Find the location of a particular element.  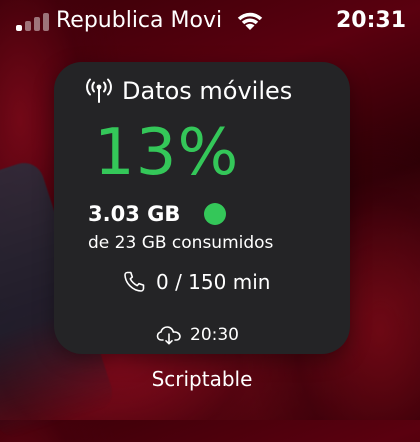

last-updated-row: 20:30 is located at coordinates (197, 335).